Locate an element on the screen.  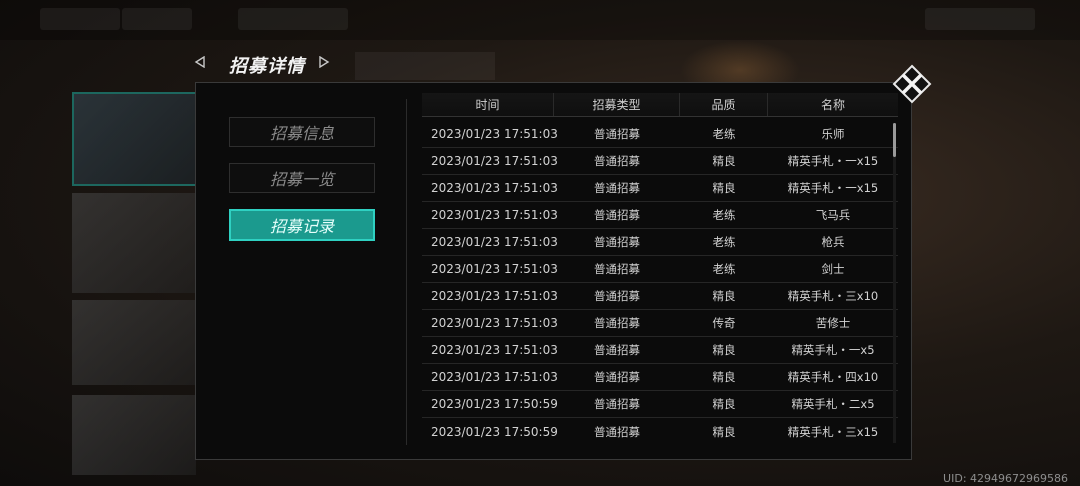
panel-divider is located at coordinates (406, 272).